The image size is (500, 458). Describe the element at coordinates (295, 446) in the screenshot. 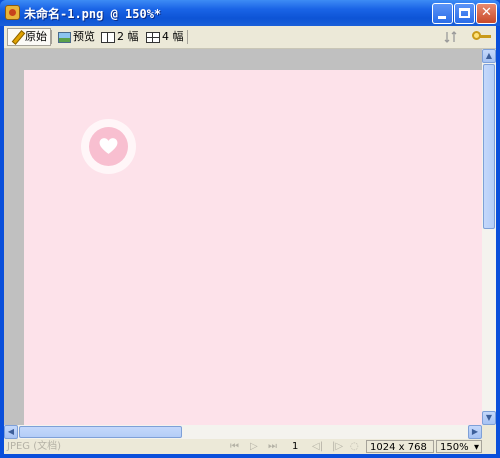

I see `frame-number: 1` at that location.